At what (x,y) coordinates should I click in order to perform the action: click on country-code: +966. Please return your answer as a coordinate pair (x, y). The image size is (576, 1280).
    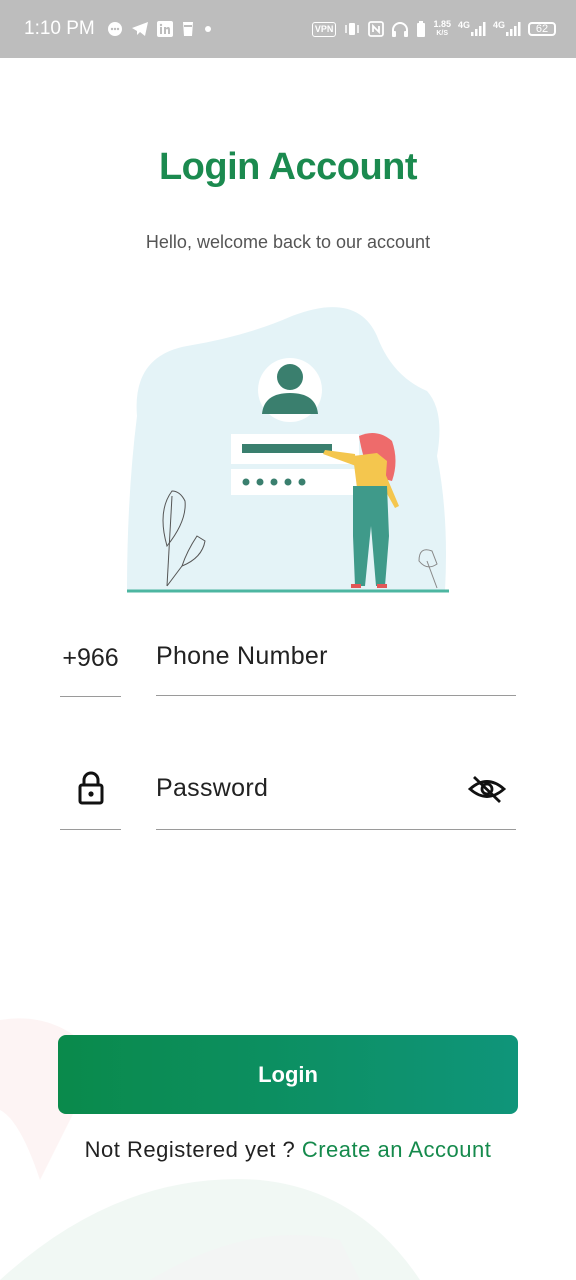
    Looking at the image, I should click on (90, 669).